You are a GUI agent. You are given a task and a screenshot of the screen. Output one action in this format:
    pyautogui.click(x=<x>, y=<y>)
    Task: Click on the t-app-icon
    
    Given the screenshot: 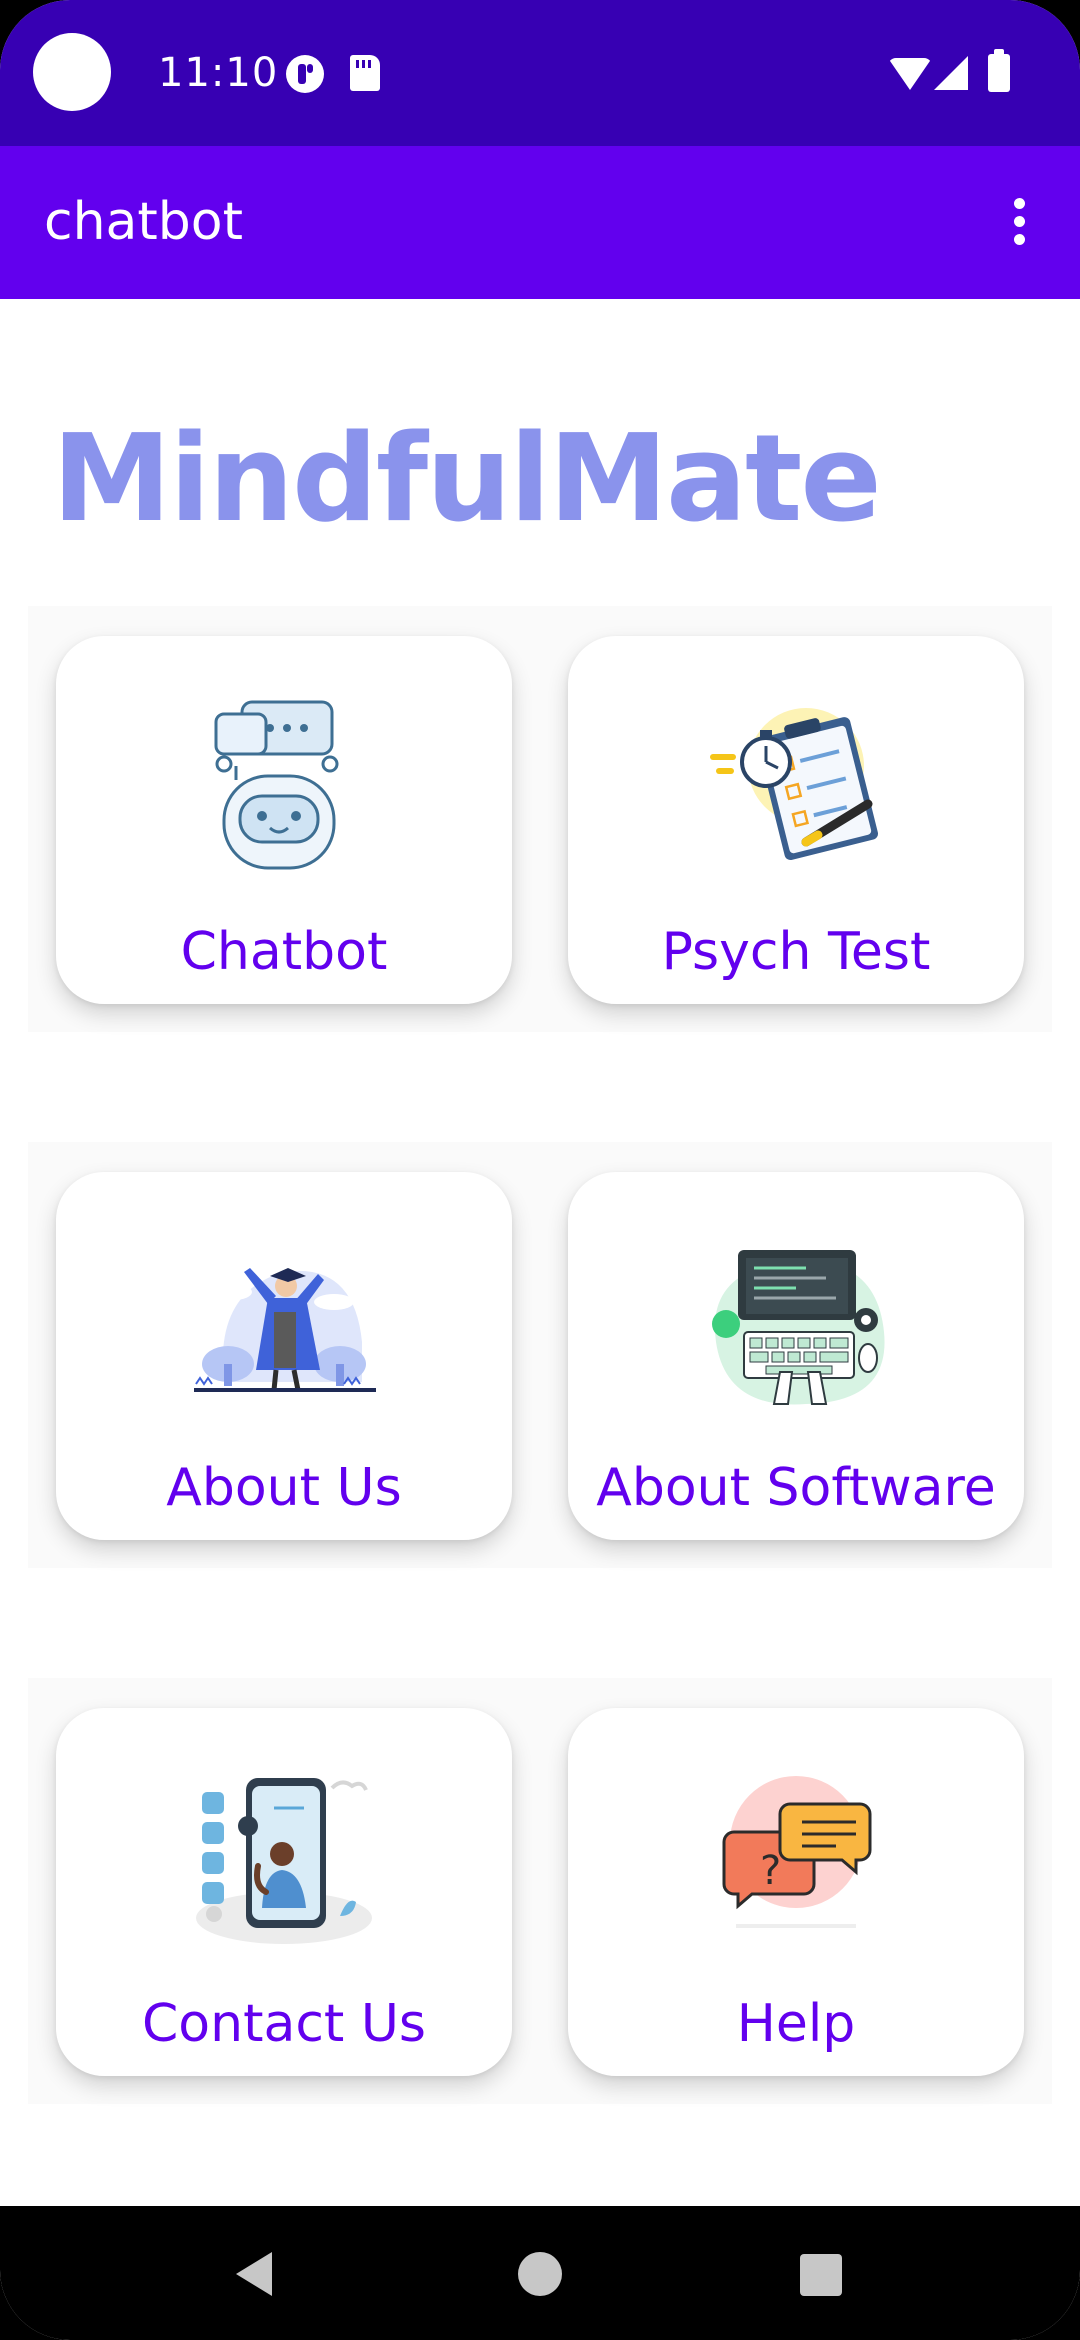 What is the action you would take?
    pyautogui.click(x=305, y=74)
    